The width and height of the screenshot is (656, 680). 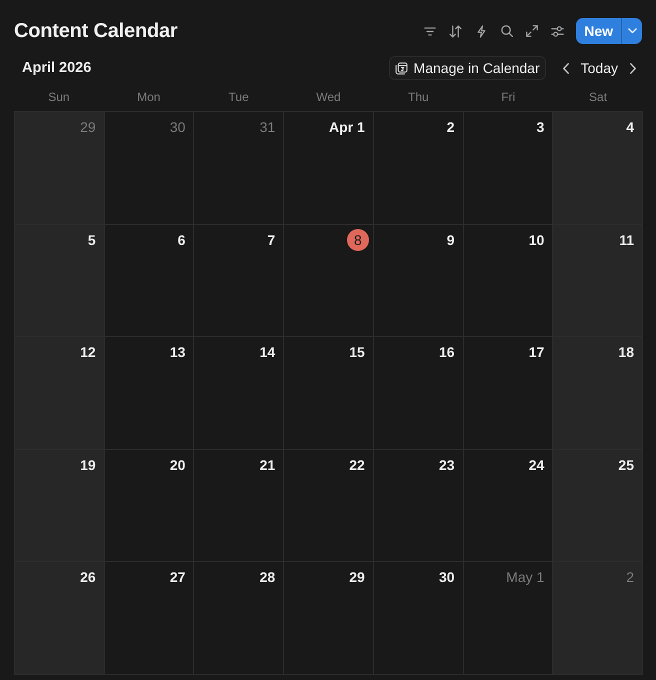 What do you see at coordinates (96, 31) in the screenshot?
I see `page-title: Content Calendar` at bounding box center [96, 31].